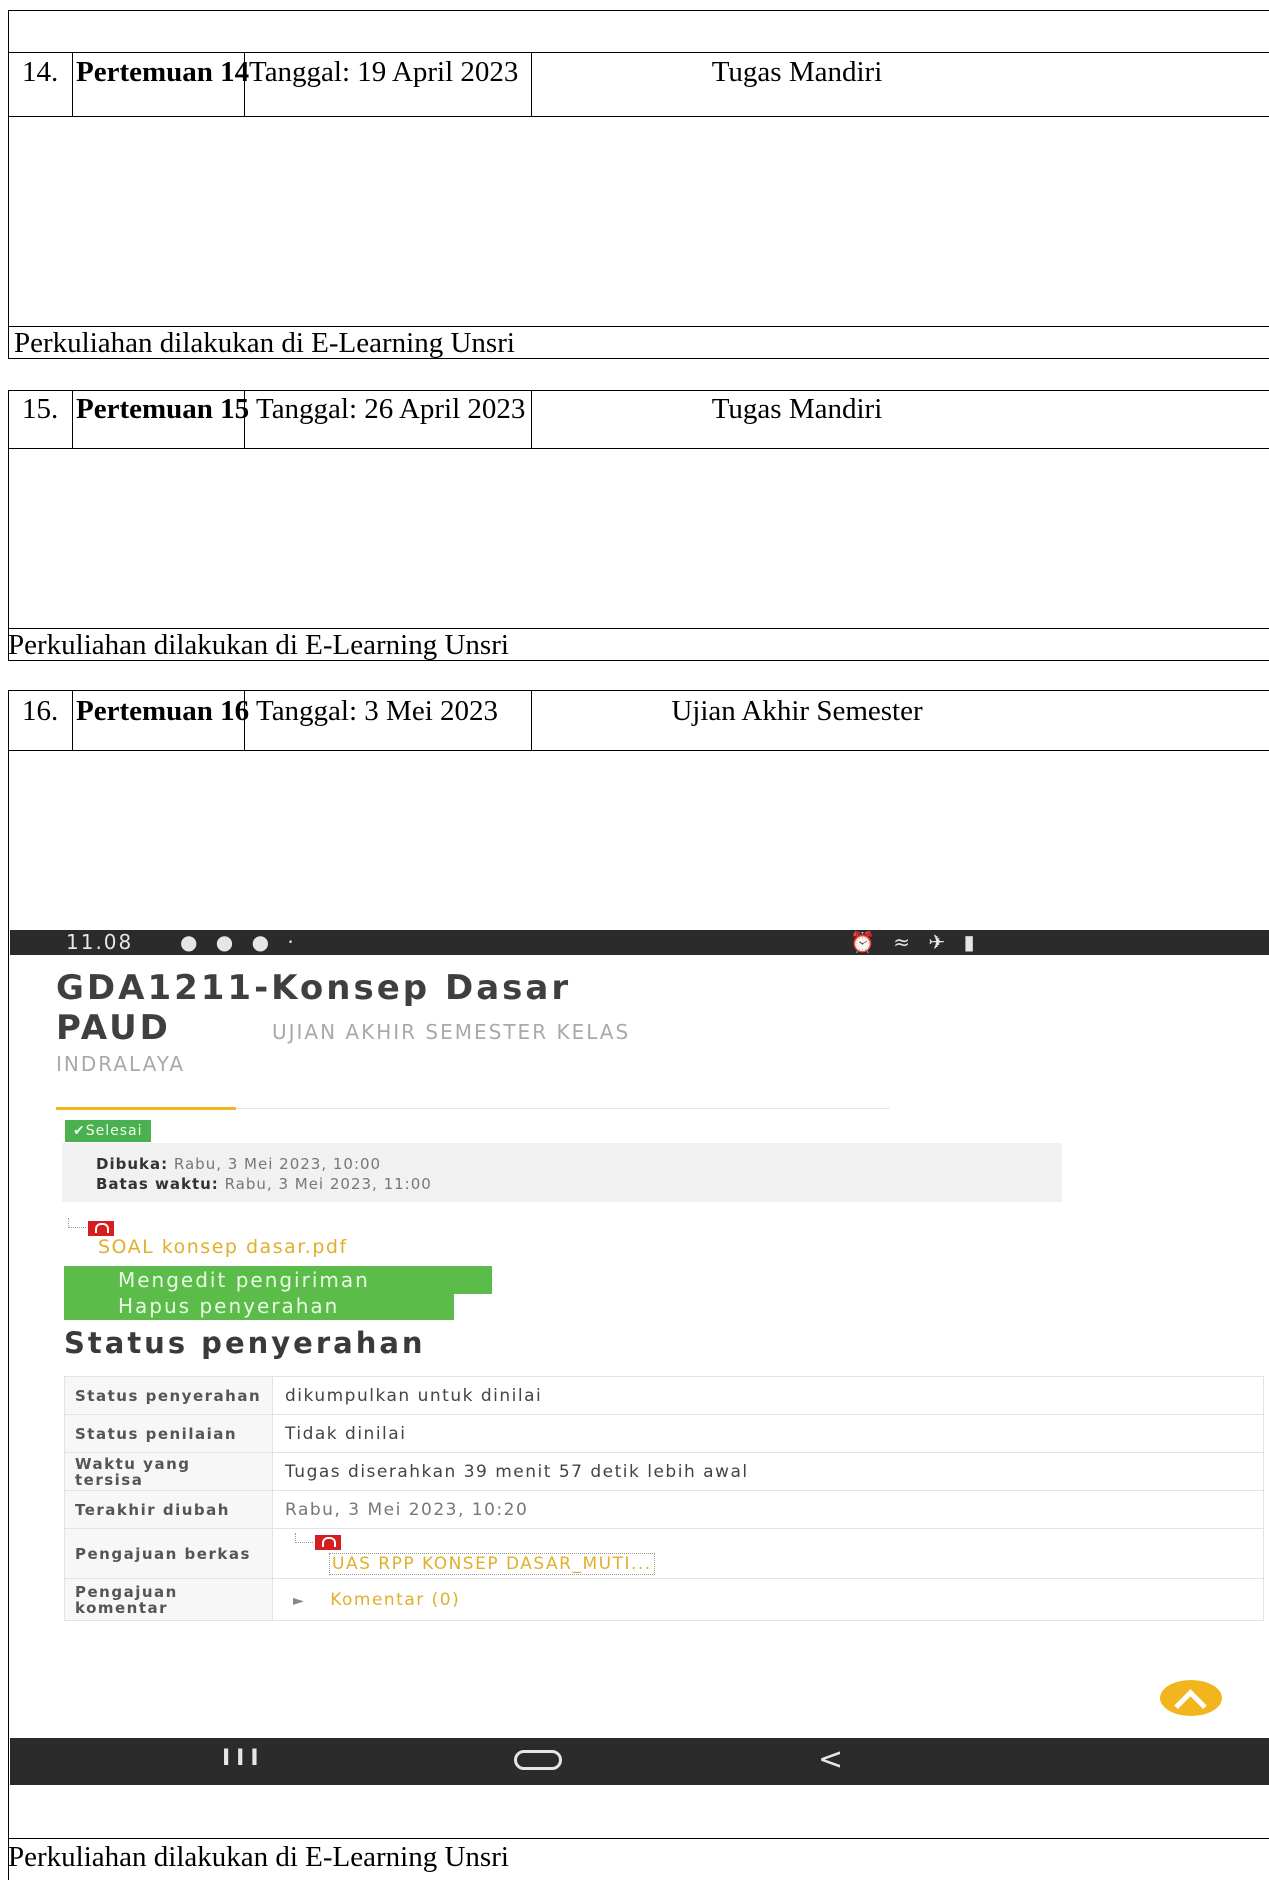  What do you see at coordinates (40, 711) in the screenshot?
I see `row-number: 16.` at bounding box center [40, 711].